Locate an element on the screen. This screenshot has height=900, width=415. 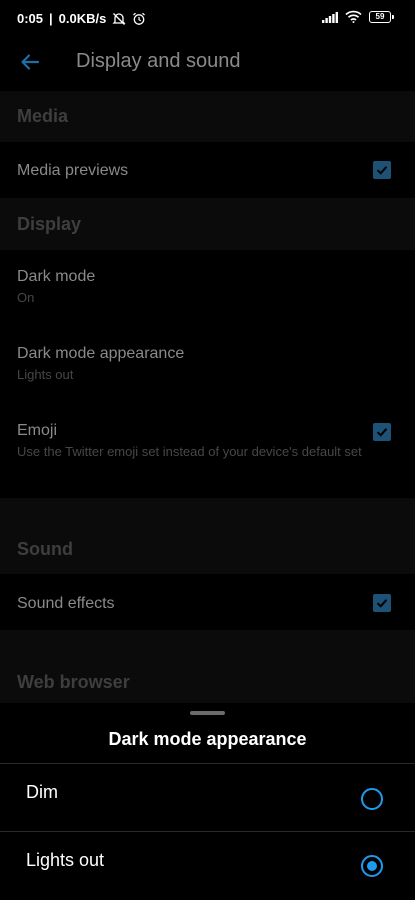
row-subtitle: Lights out is located at coordinates (45, 374).